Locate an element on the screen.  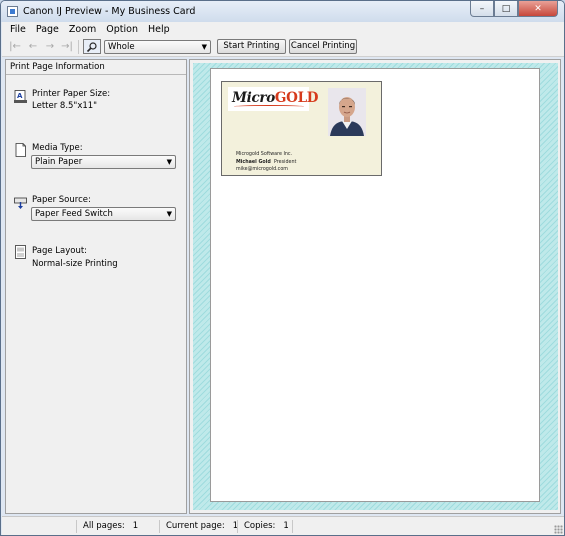
copies-label: Copies: is located at coordinates (260, 526).